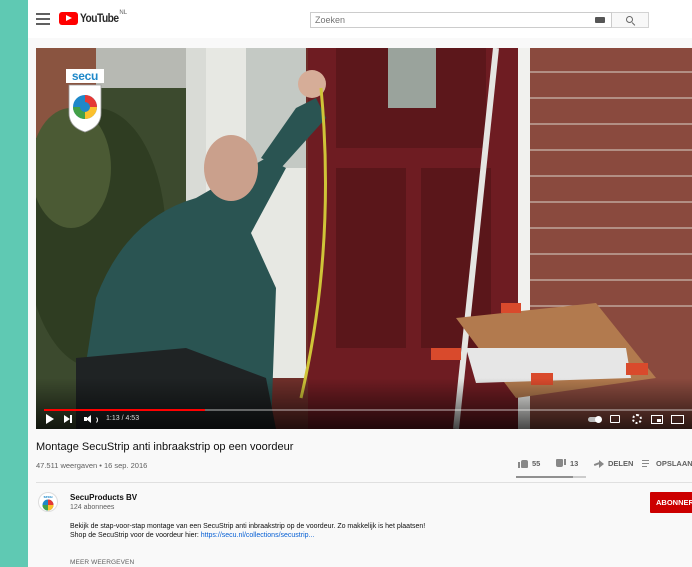 Image resolution: width=692 pixels, height=567 pixels. What do you see at coordinates (102, 562) in the screenshot?
I see `show-more-button: MEER WEERGEVEN` at bounding box center [102, 562].